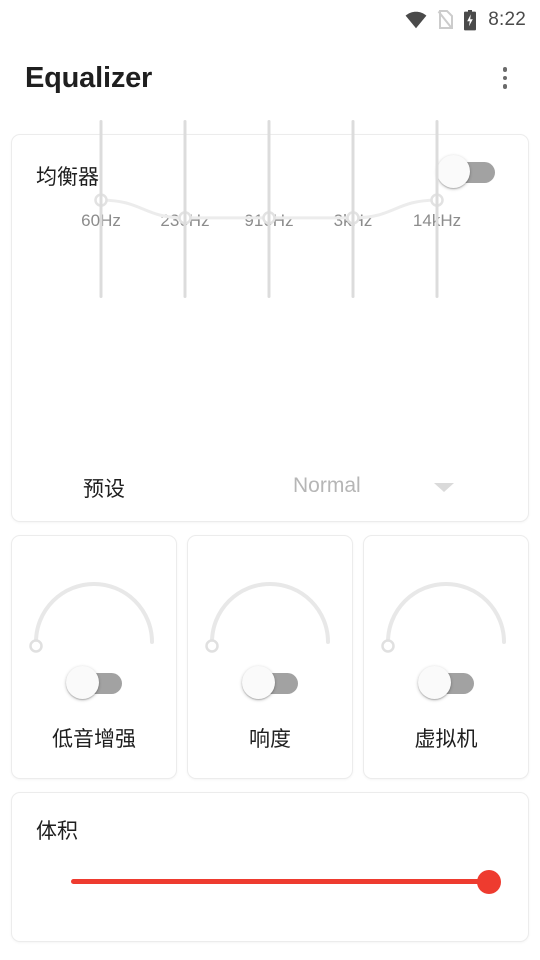  I want to click on volume-label: 体积, so click(57, 831).